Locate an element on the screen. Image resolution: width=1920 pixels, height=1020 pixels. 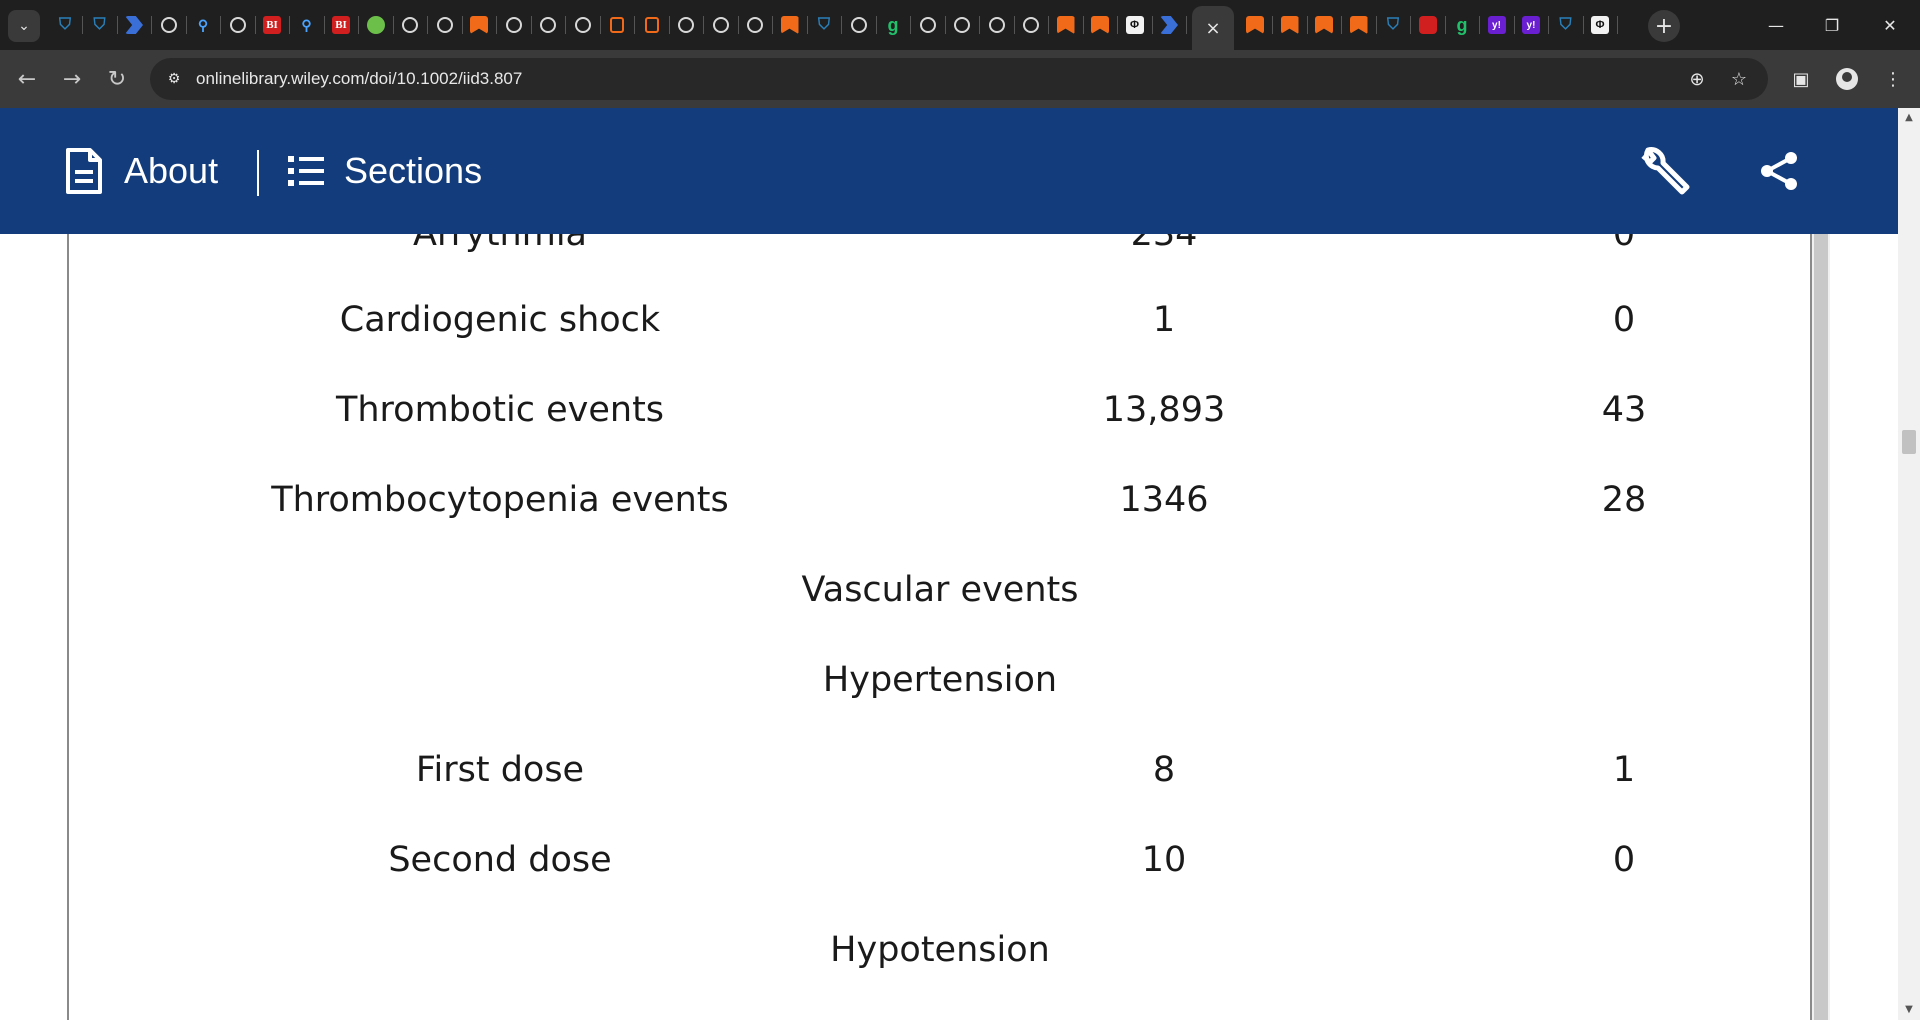
table-cell-value: 0 is located at coordinates (1624, 860).